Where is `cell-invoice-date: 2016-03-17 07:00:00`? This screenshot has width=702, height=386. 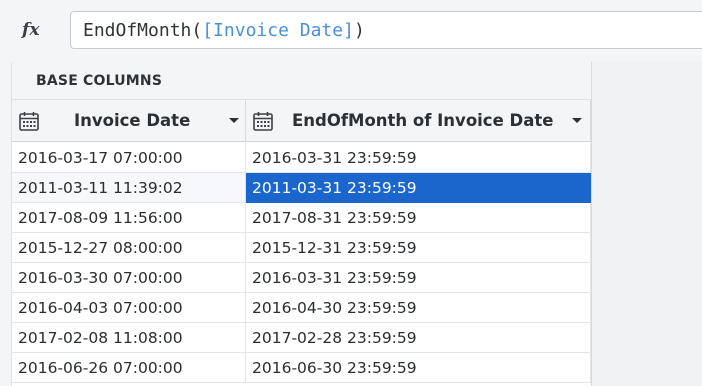 cell-invoice-date: 2016-03-17 07:00:00 is located at coordinates (129, 158).